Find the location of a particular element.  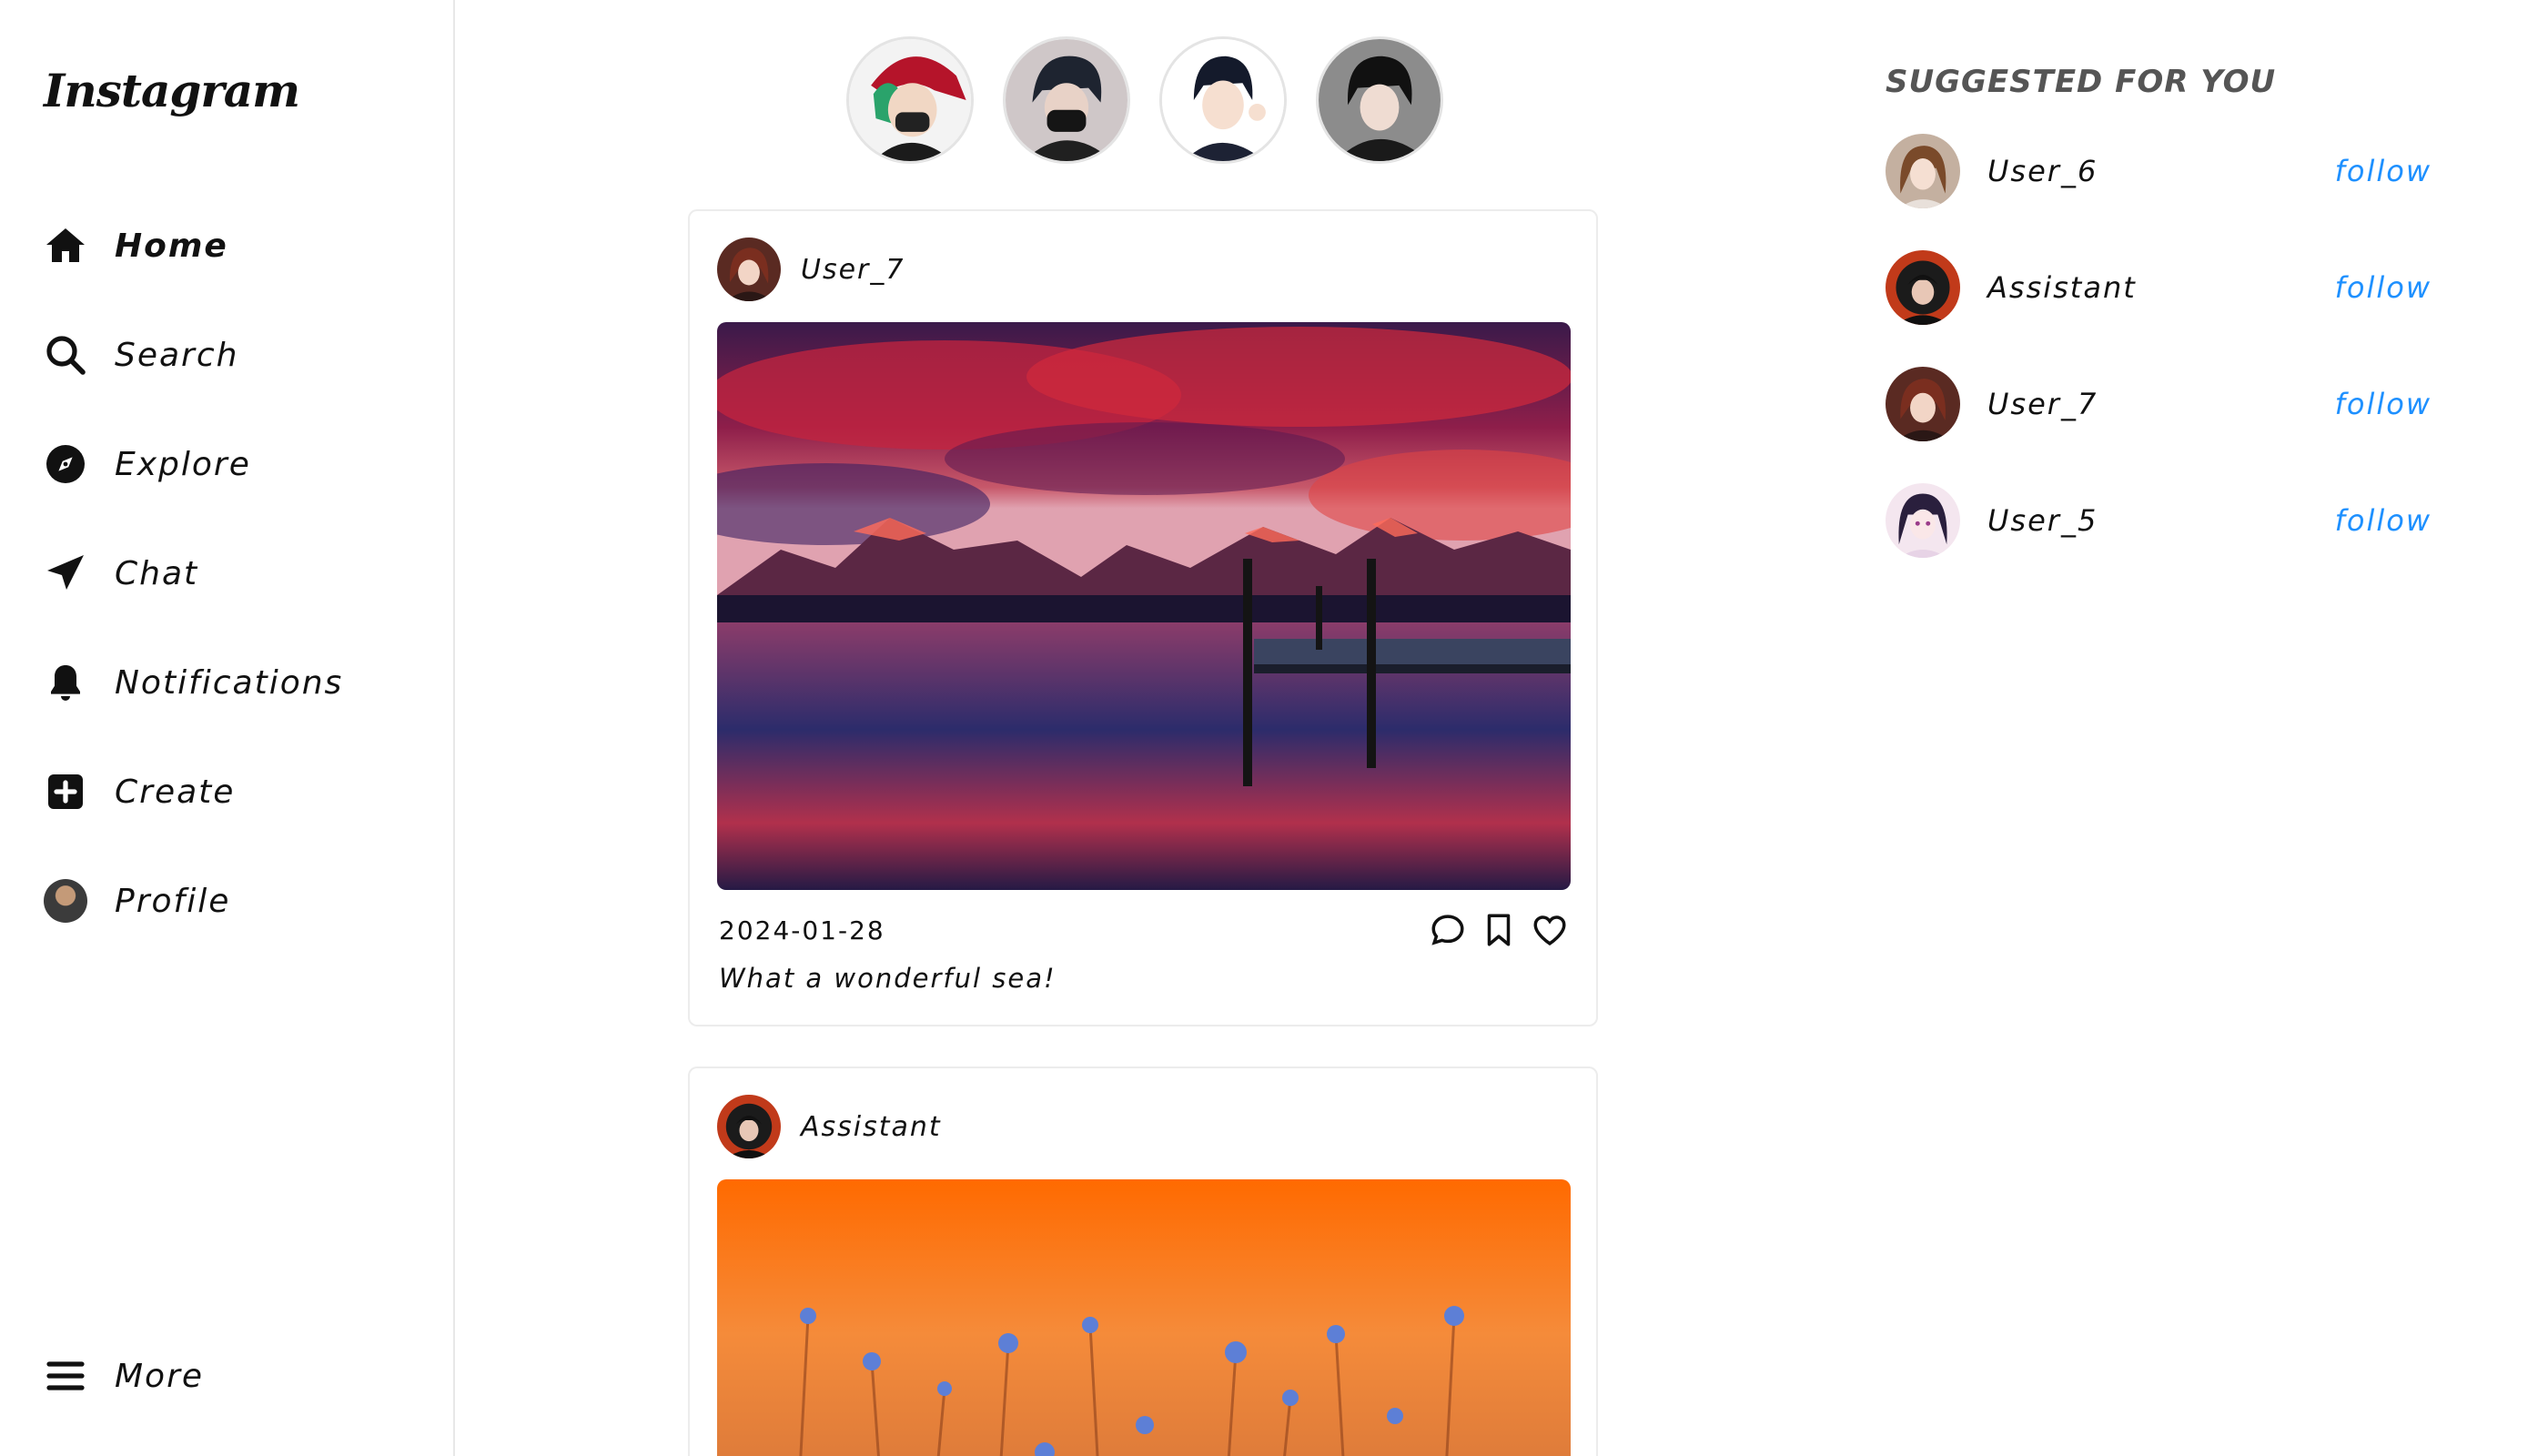

bell-icon is located at coordinates (66, 683).